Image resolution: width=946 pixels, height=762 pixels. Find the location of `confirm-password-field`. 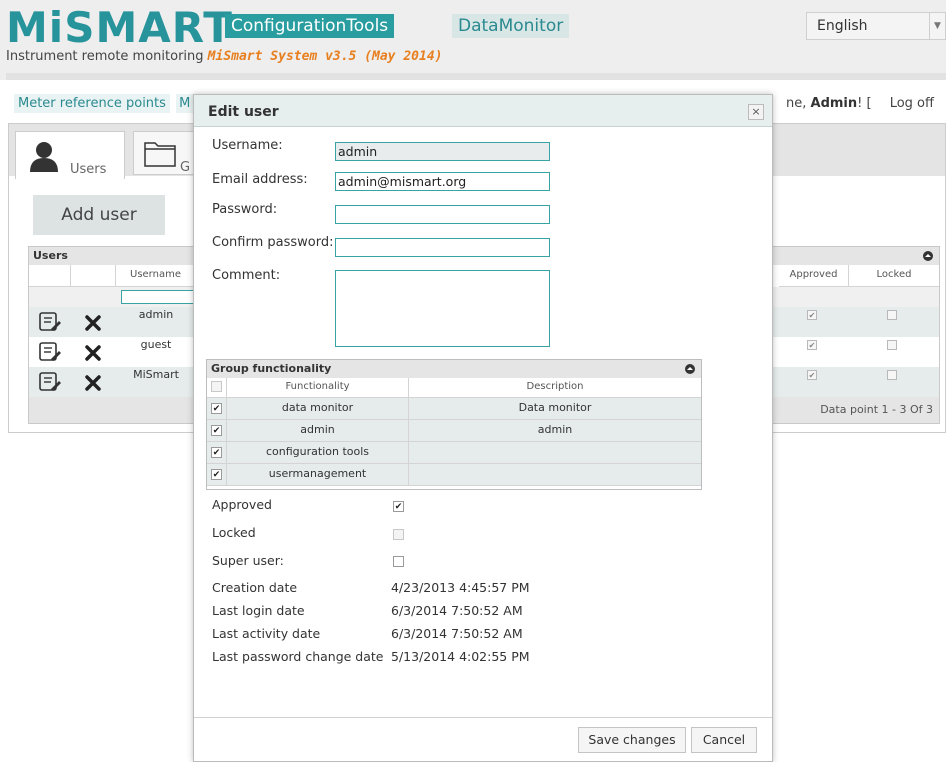

confirm-password-field is located at coordinates (442, 247).